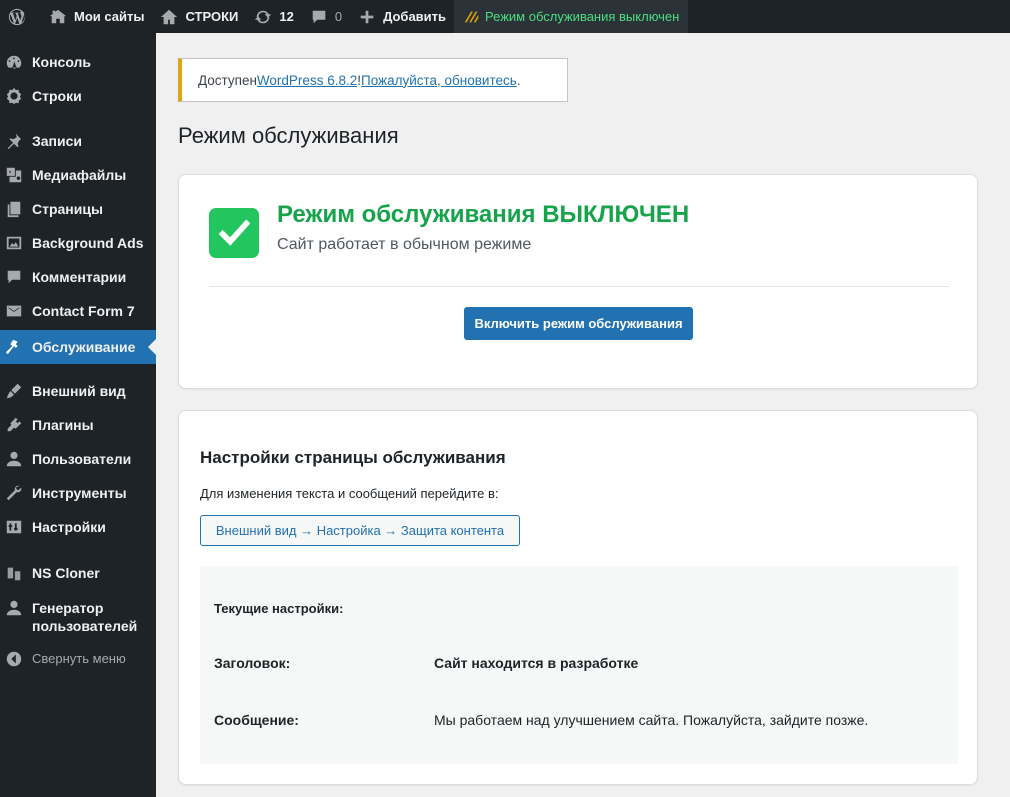 The height and width of the screenshot is (797, 1010). I want to click on gear-icon, so click(14, 96).